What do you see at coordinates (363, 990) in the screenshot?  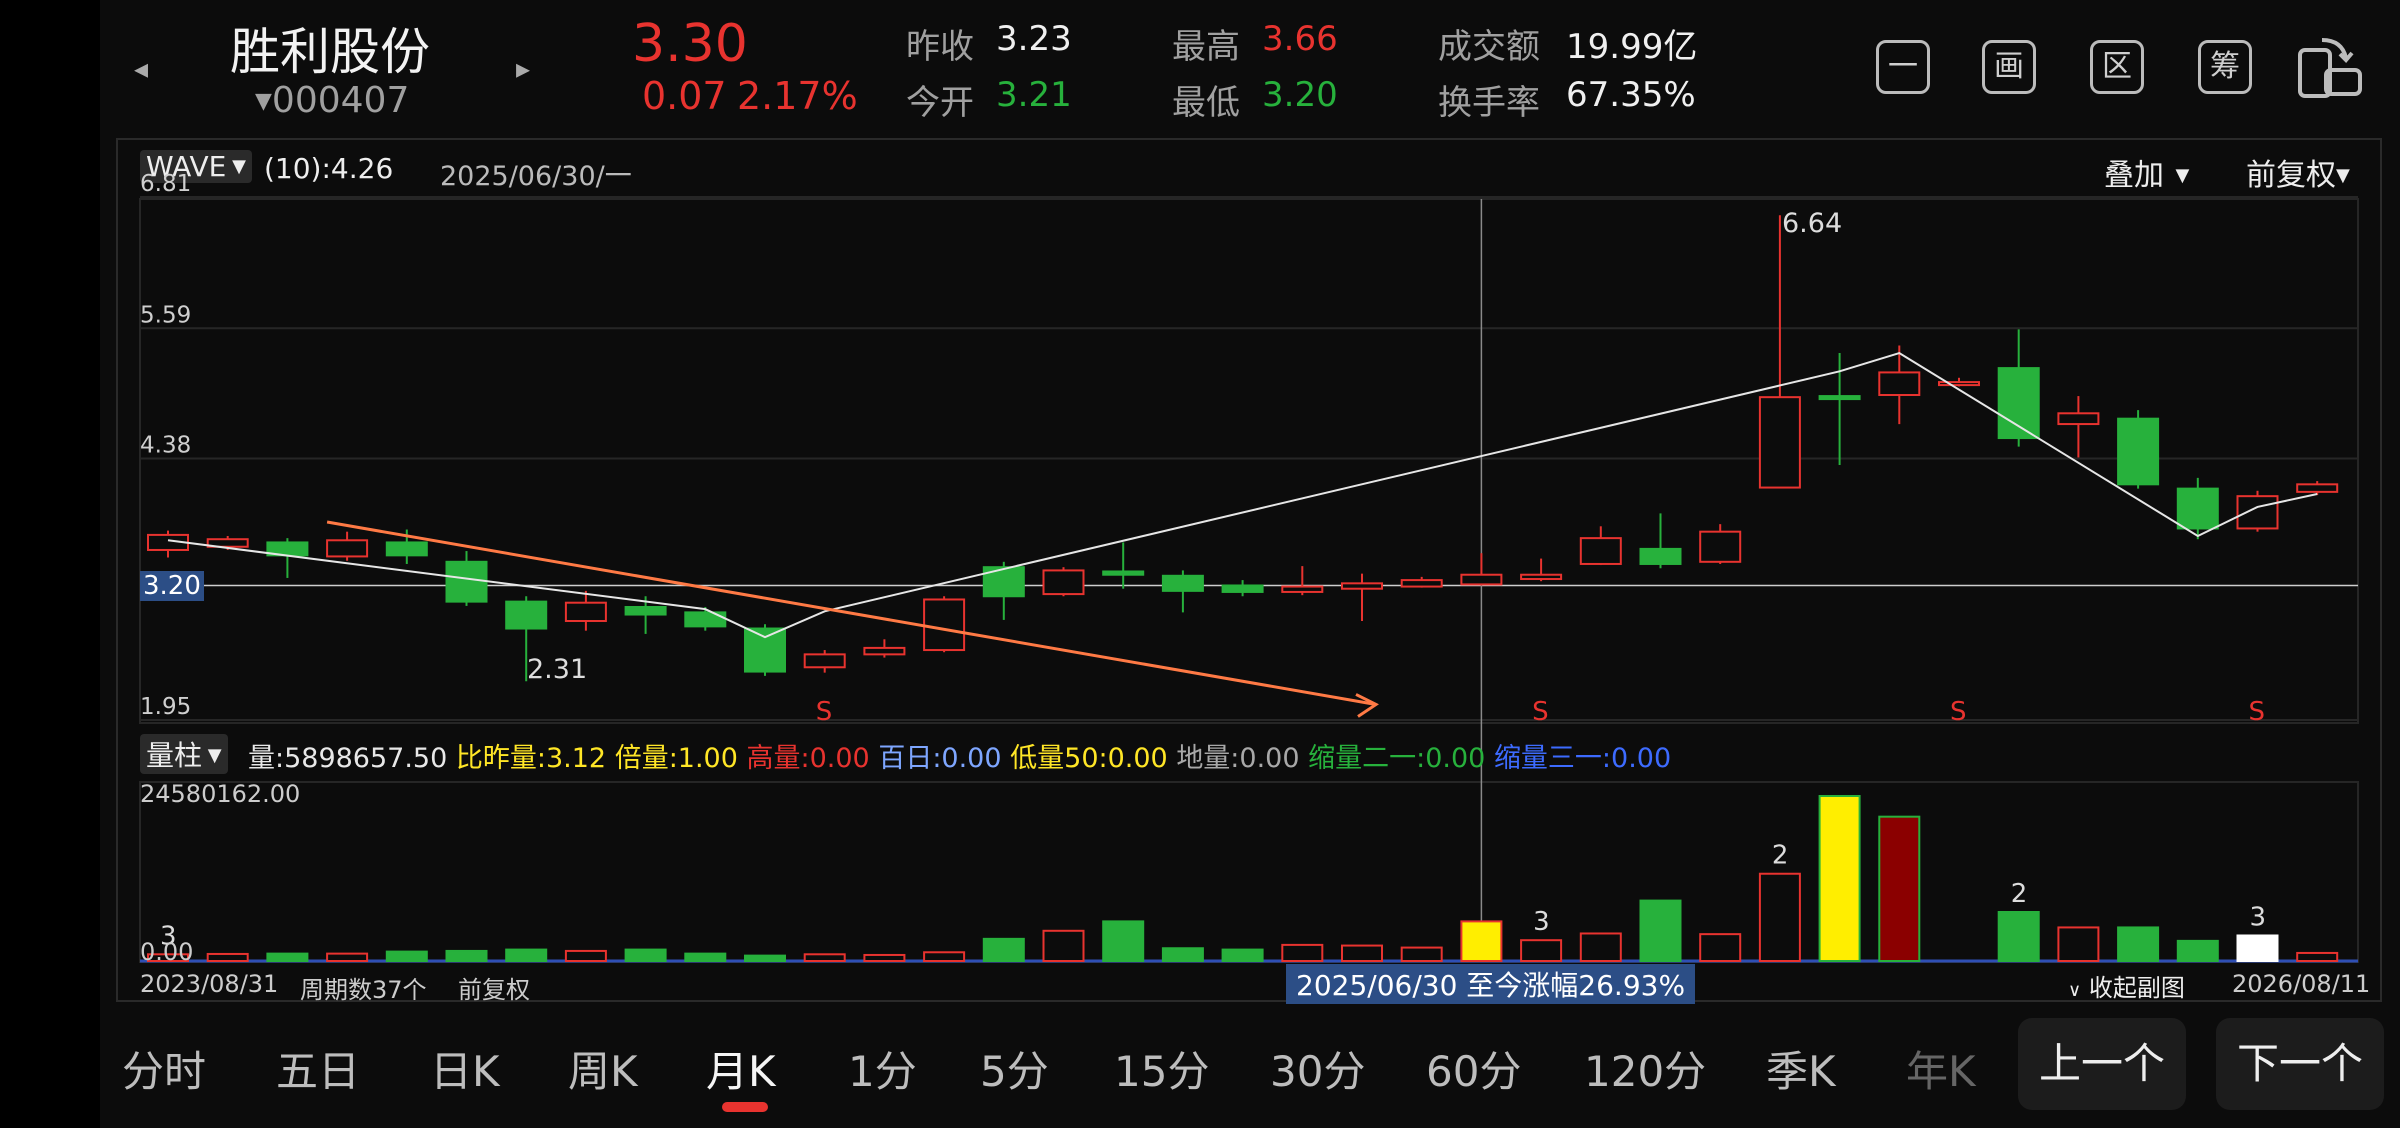 I see `period-count: 周期数37个` at bounding box center [363, 990].